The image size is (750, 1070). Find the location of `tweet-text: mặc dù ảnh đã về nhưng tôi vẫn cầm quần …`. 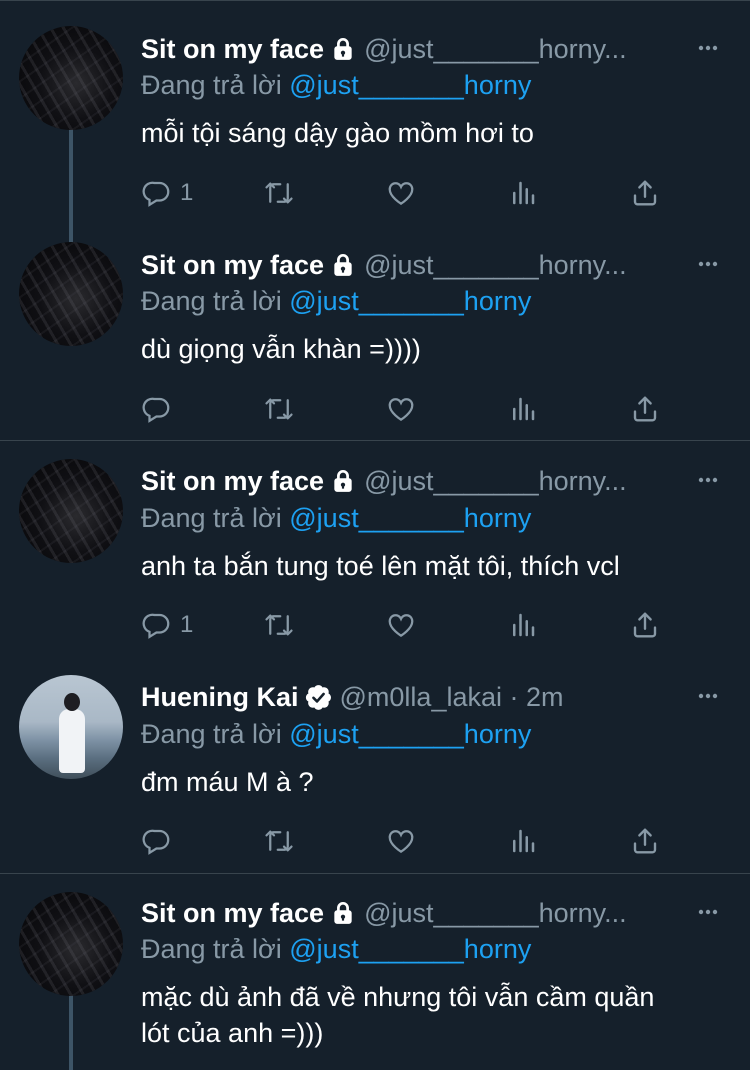

tweet-text: mặc dù ảnh đã về nhưng tôi vẫn cầm quần … is located at coordinates (398, 1015).